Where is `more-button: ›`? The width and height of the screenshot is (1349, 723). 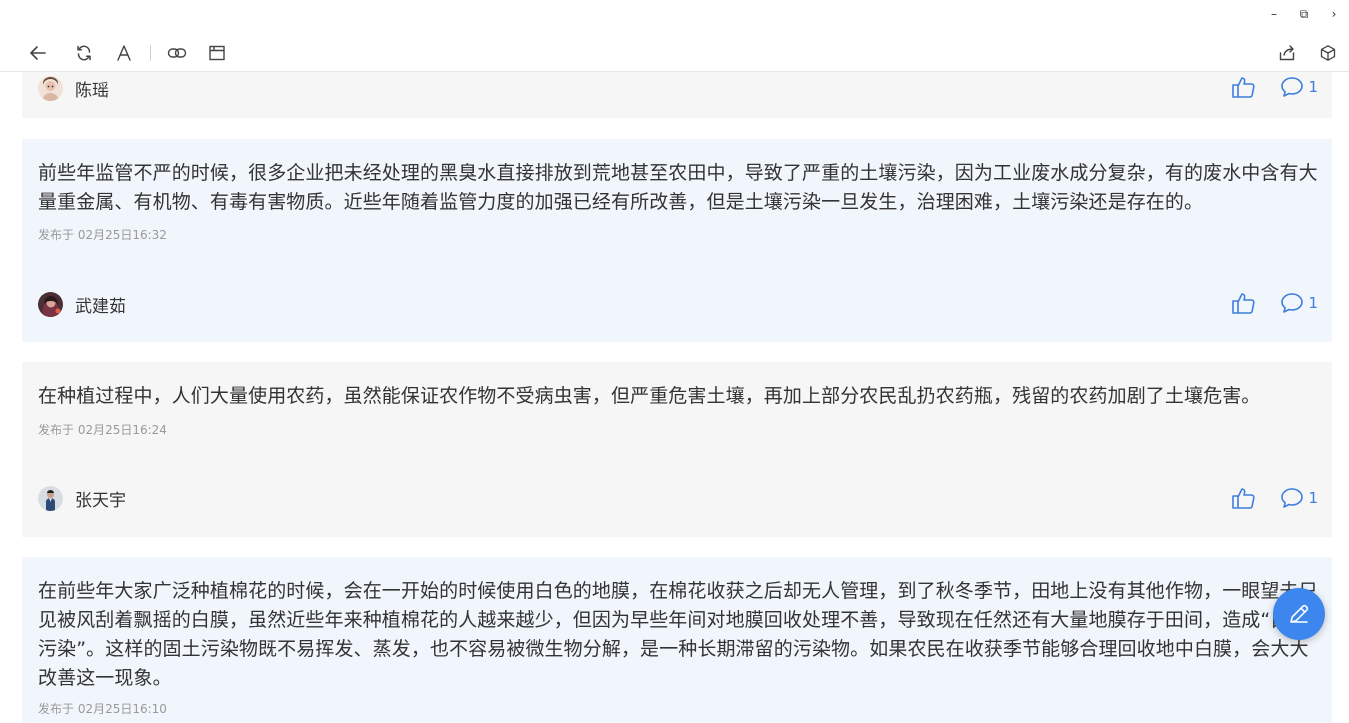
more-button: › is located at coordinates (1334, 14).